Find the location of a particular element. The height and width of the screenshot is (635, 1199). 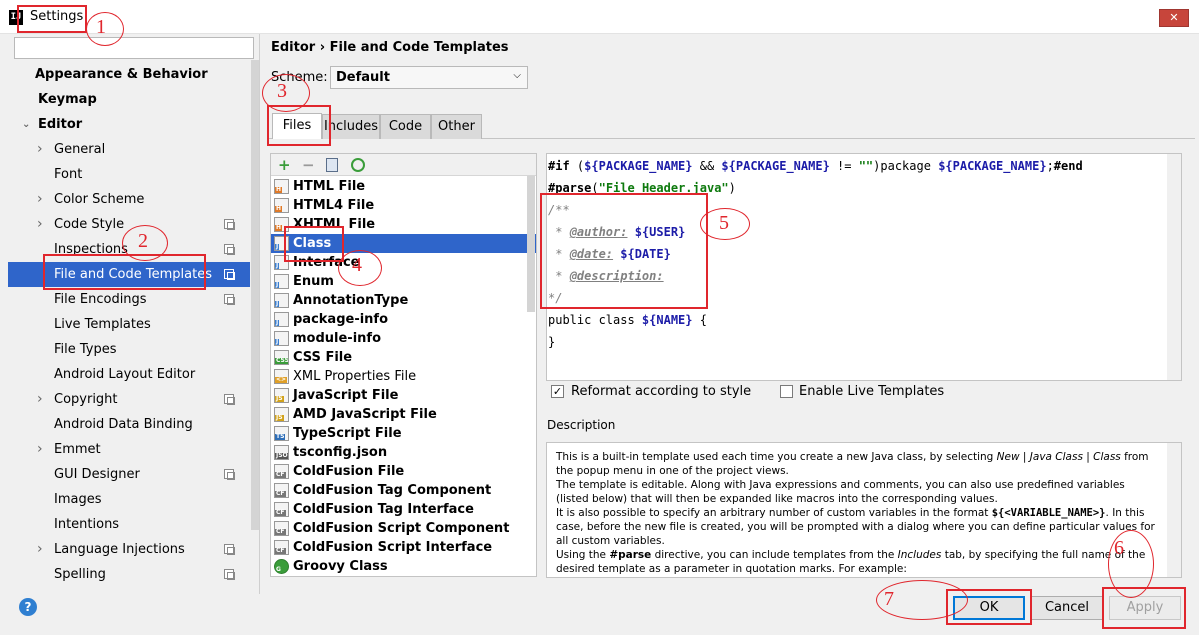

sidebar-item-color-scheme: › Color Scheme is located at coordinates (129, 199).